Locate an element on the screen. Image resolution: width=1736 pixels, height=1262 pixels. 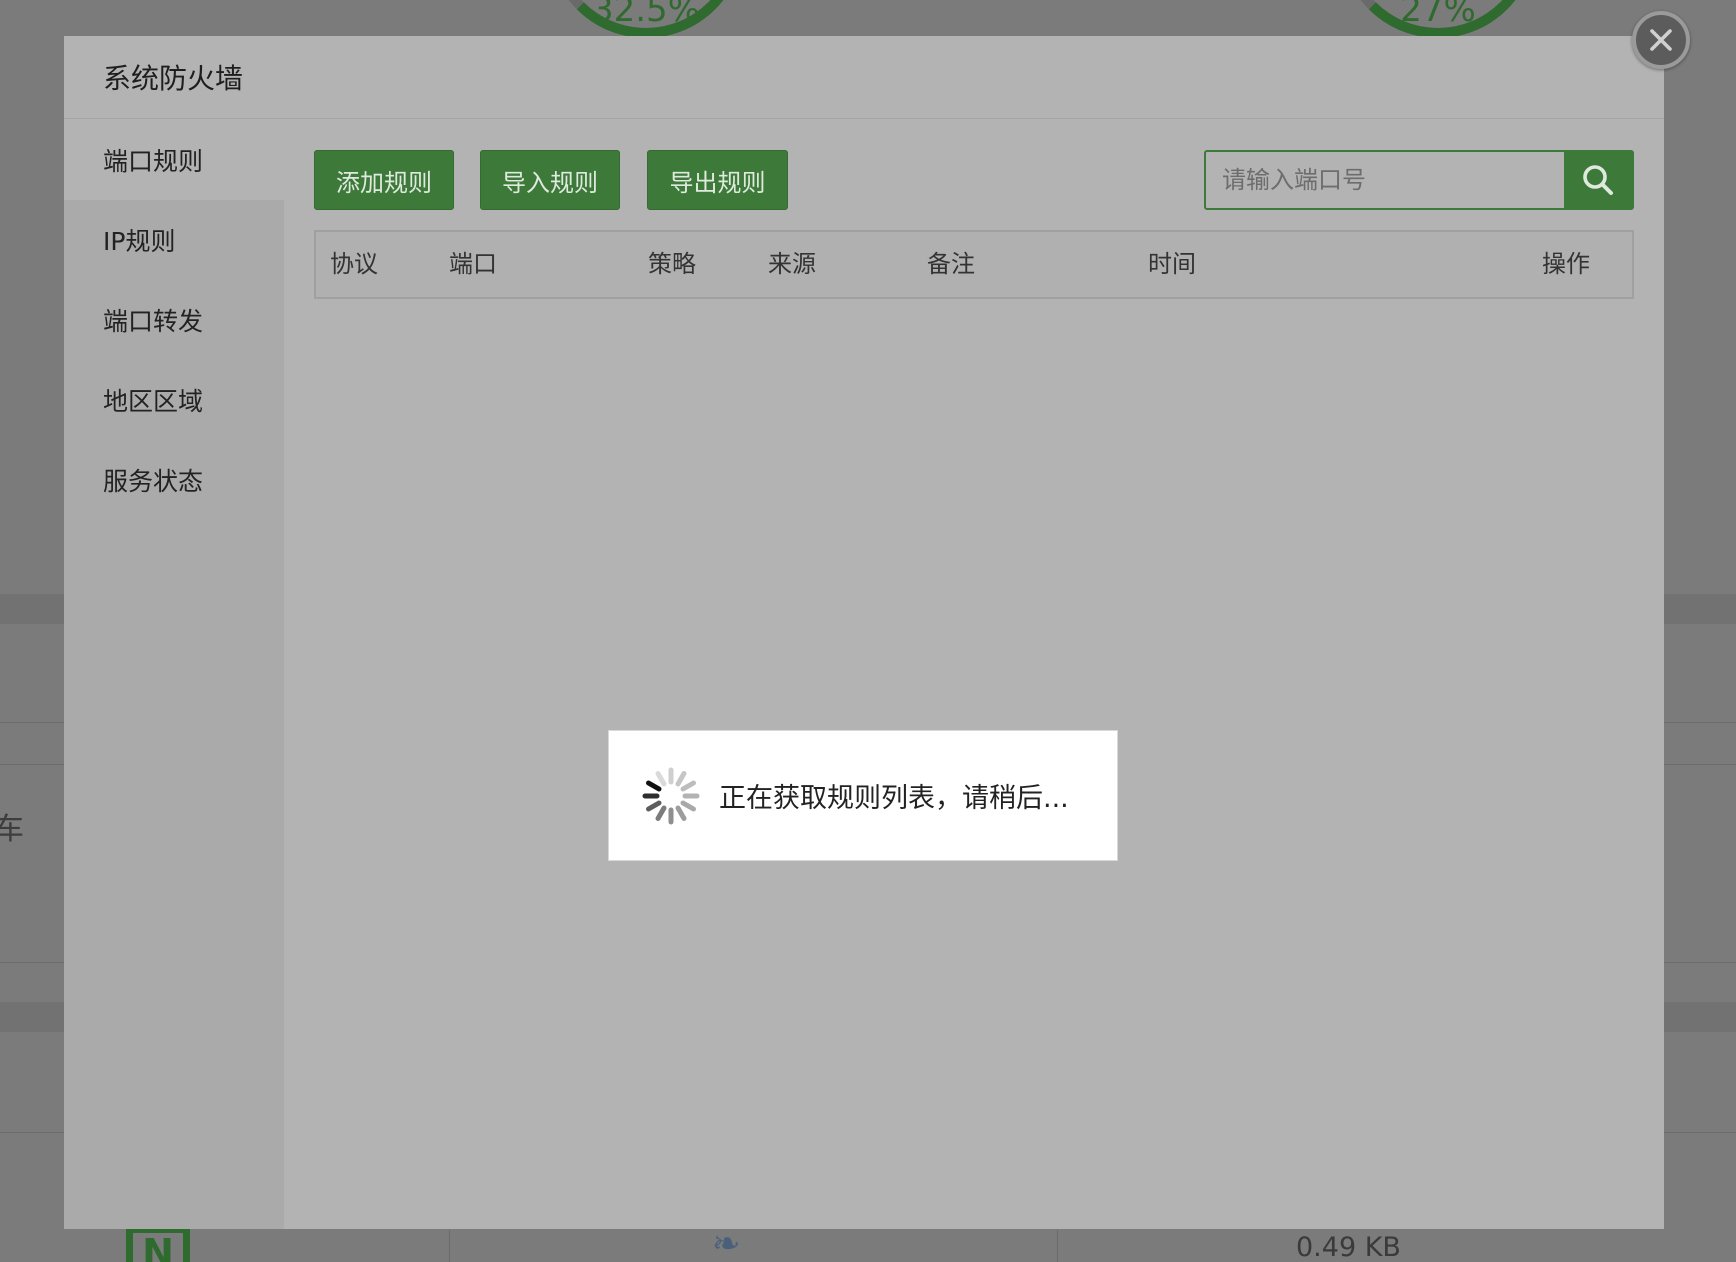
rules-table-header: 协议 端口 策略 来源 备注 时间 操作 is located at coordinates (974, 264).